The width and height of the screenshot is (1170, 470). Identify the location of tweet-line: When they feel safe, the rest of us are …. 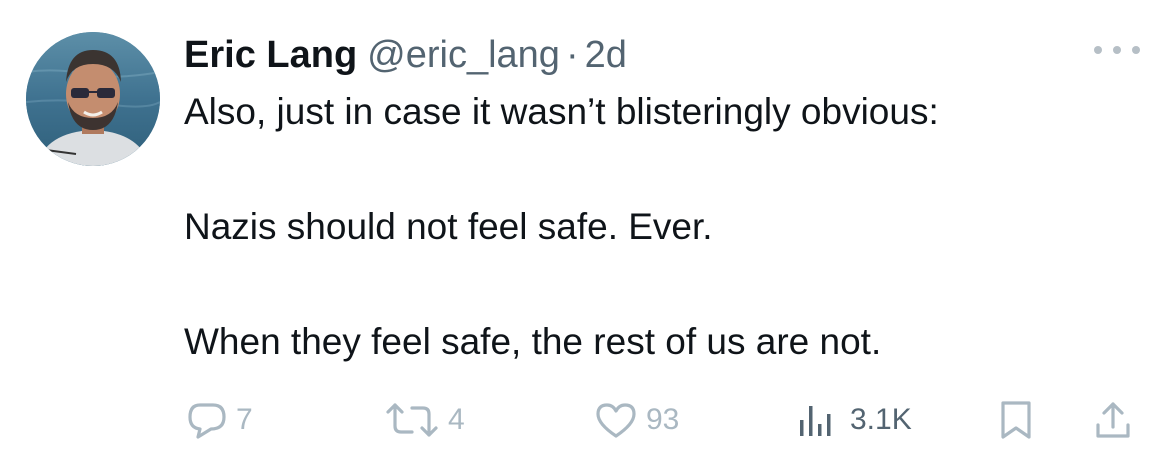
(533, 341).